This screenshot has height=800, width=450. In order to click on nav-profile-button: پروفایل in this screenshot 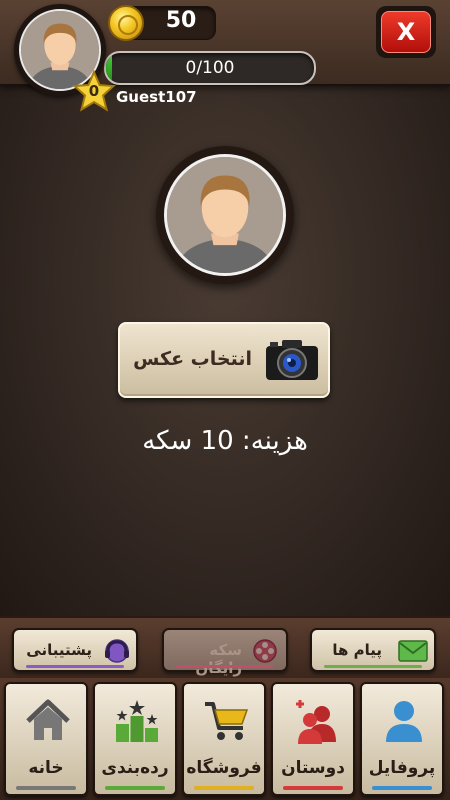, I will do `click(402, 739)`.